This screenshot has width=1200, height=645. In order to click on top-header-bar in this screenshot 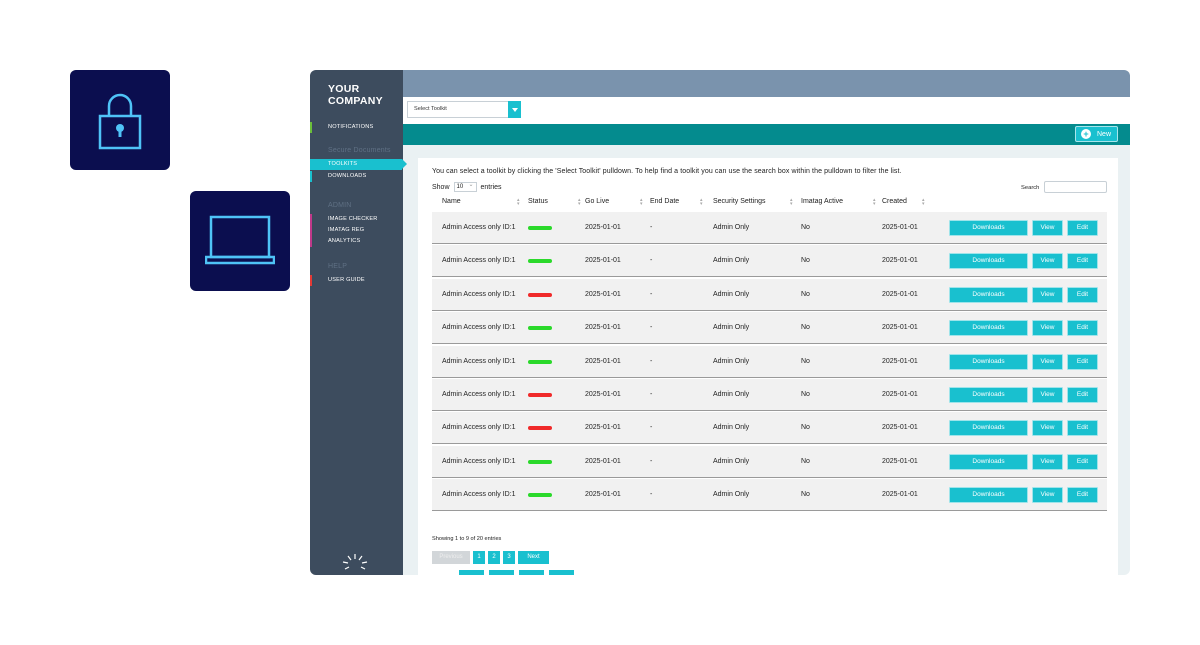, I will do `click(766, 83)`.